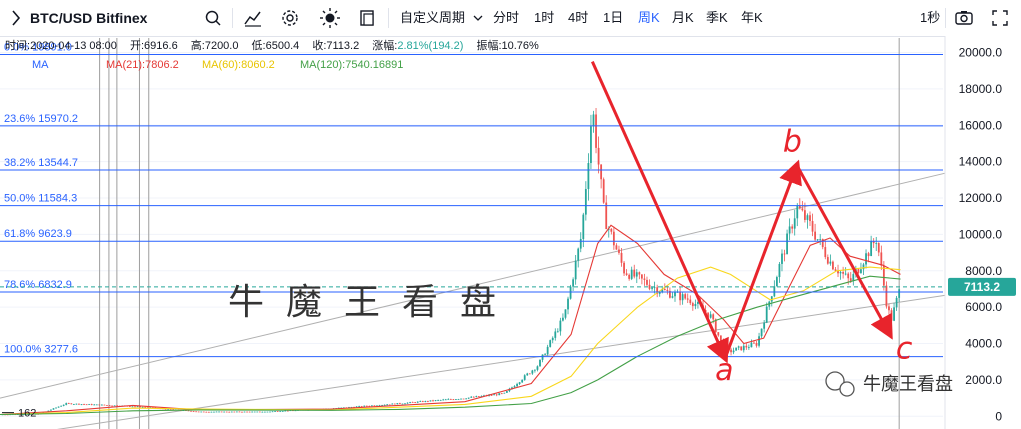 This screenshot has height=429, width=1021. Describe the element at coordinates (137, 46) in the screenshot. I see `open-label: 开:` at that location.